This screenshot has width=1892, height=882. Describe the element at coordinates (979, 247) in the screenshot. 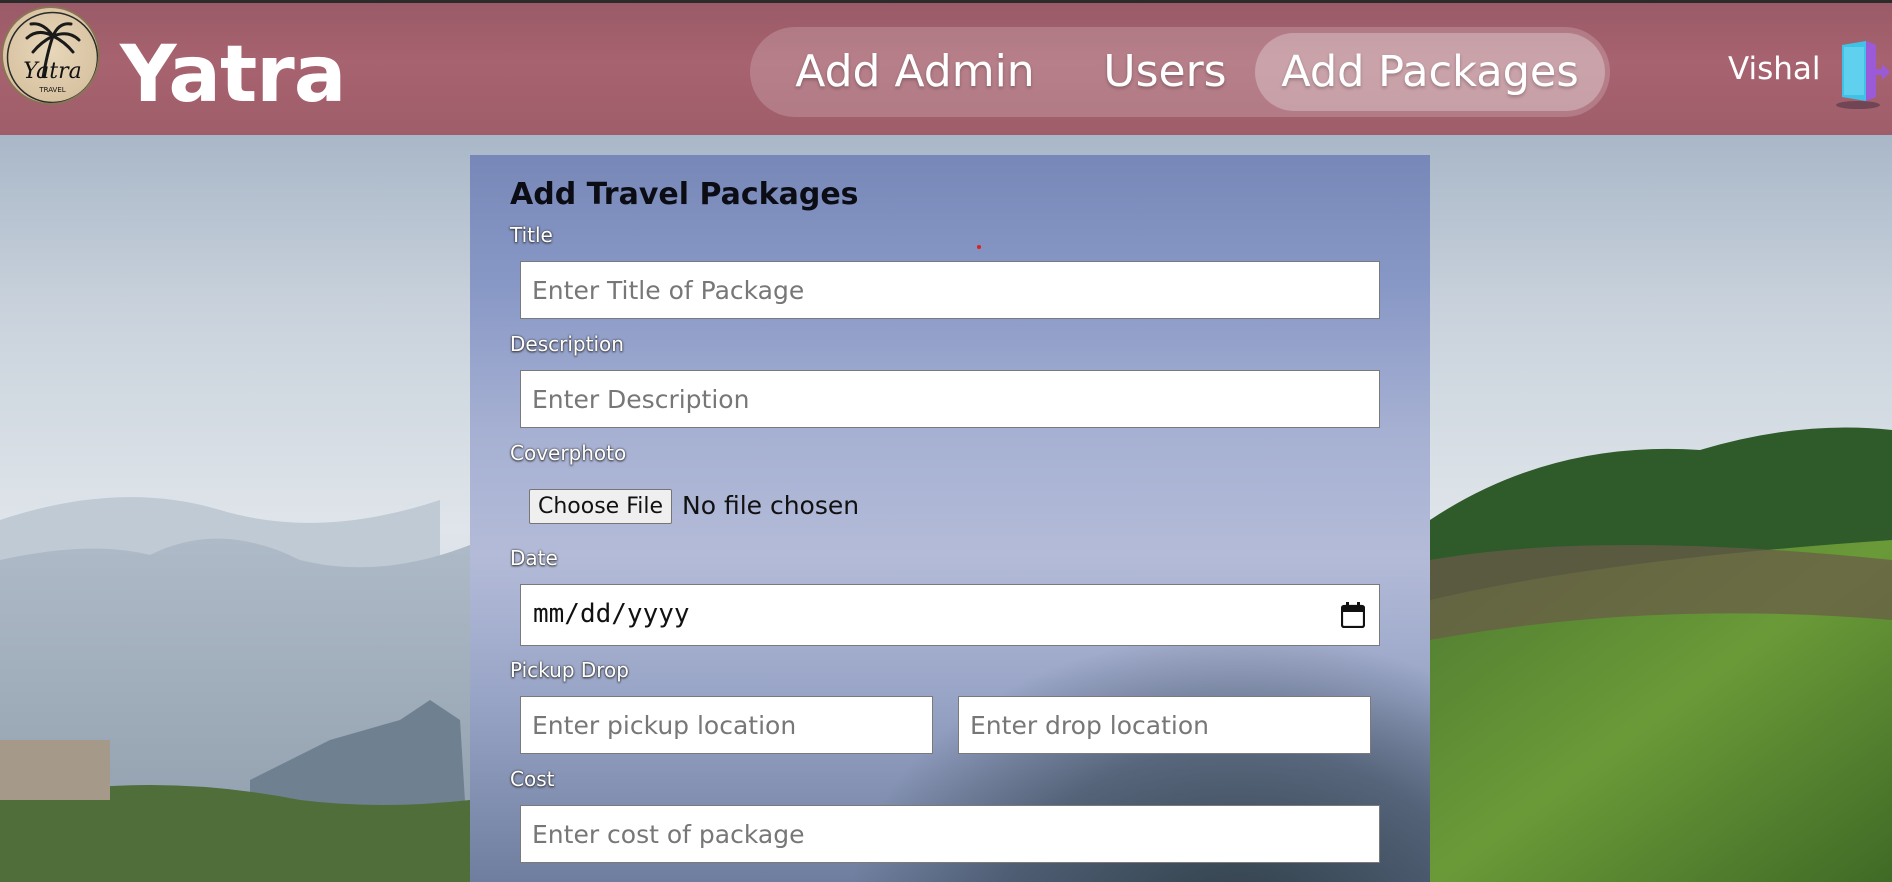

I see `cursor-dot` at that location.